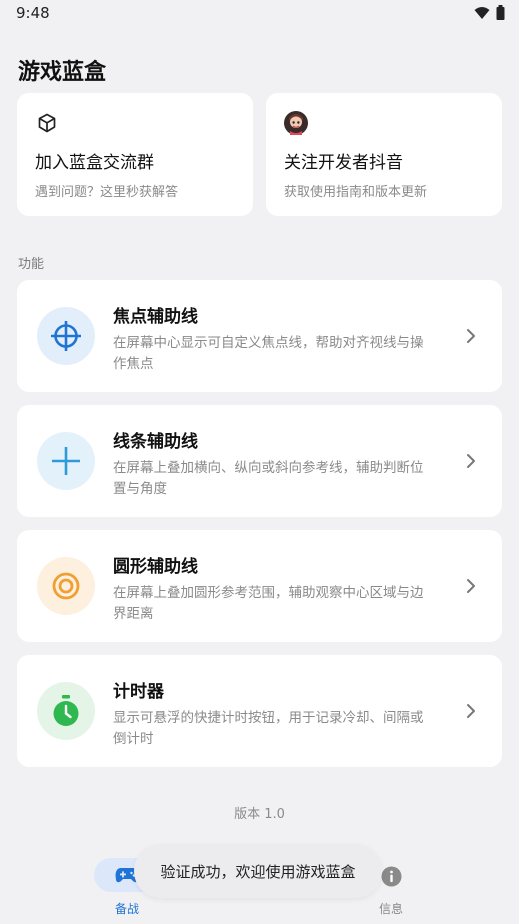 Image resolution: width=519 pixels, height=924 pixels. I want to click on follow-developer-card: 关注开发者抖音 获取使用指南和版本更新, so click(384, 154).